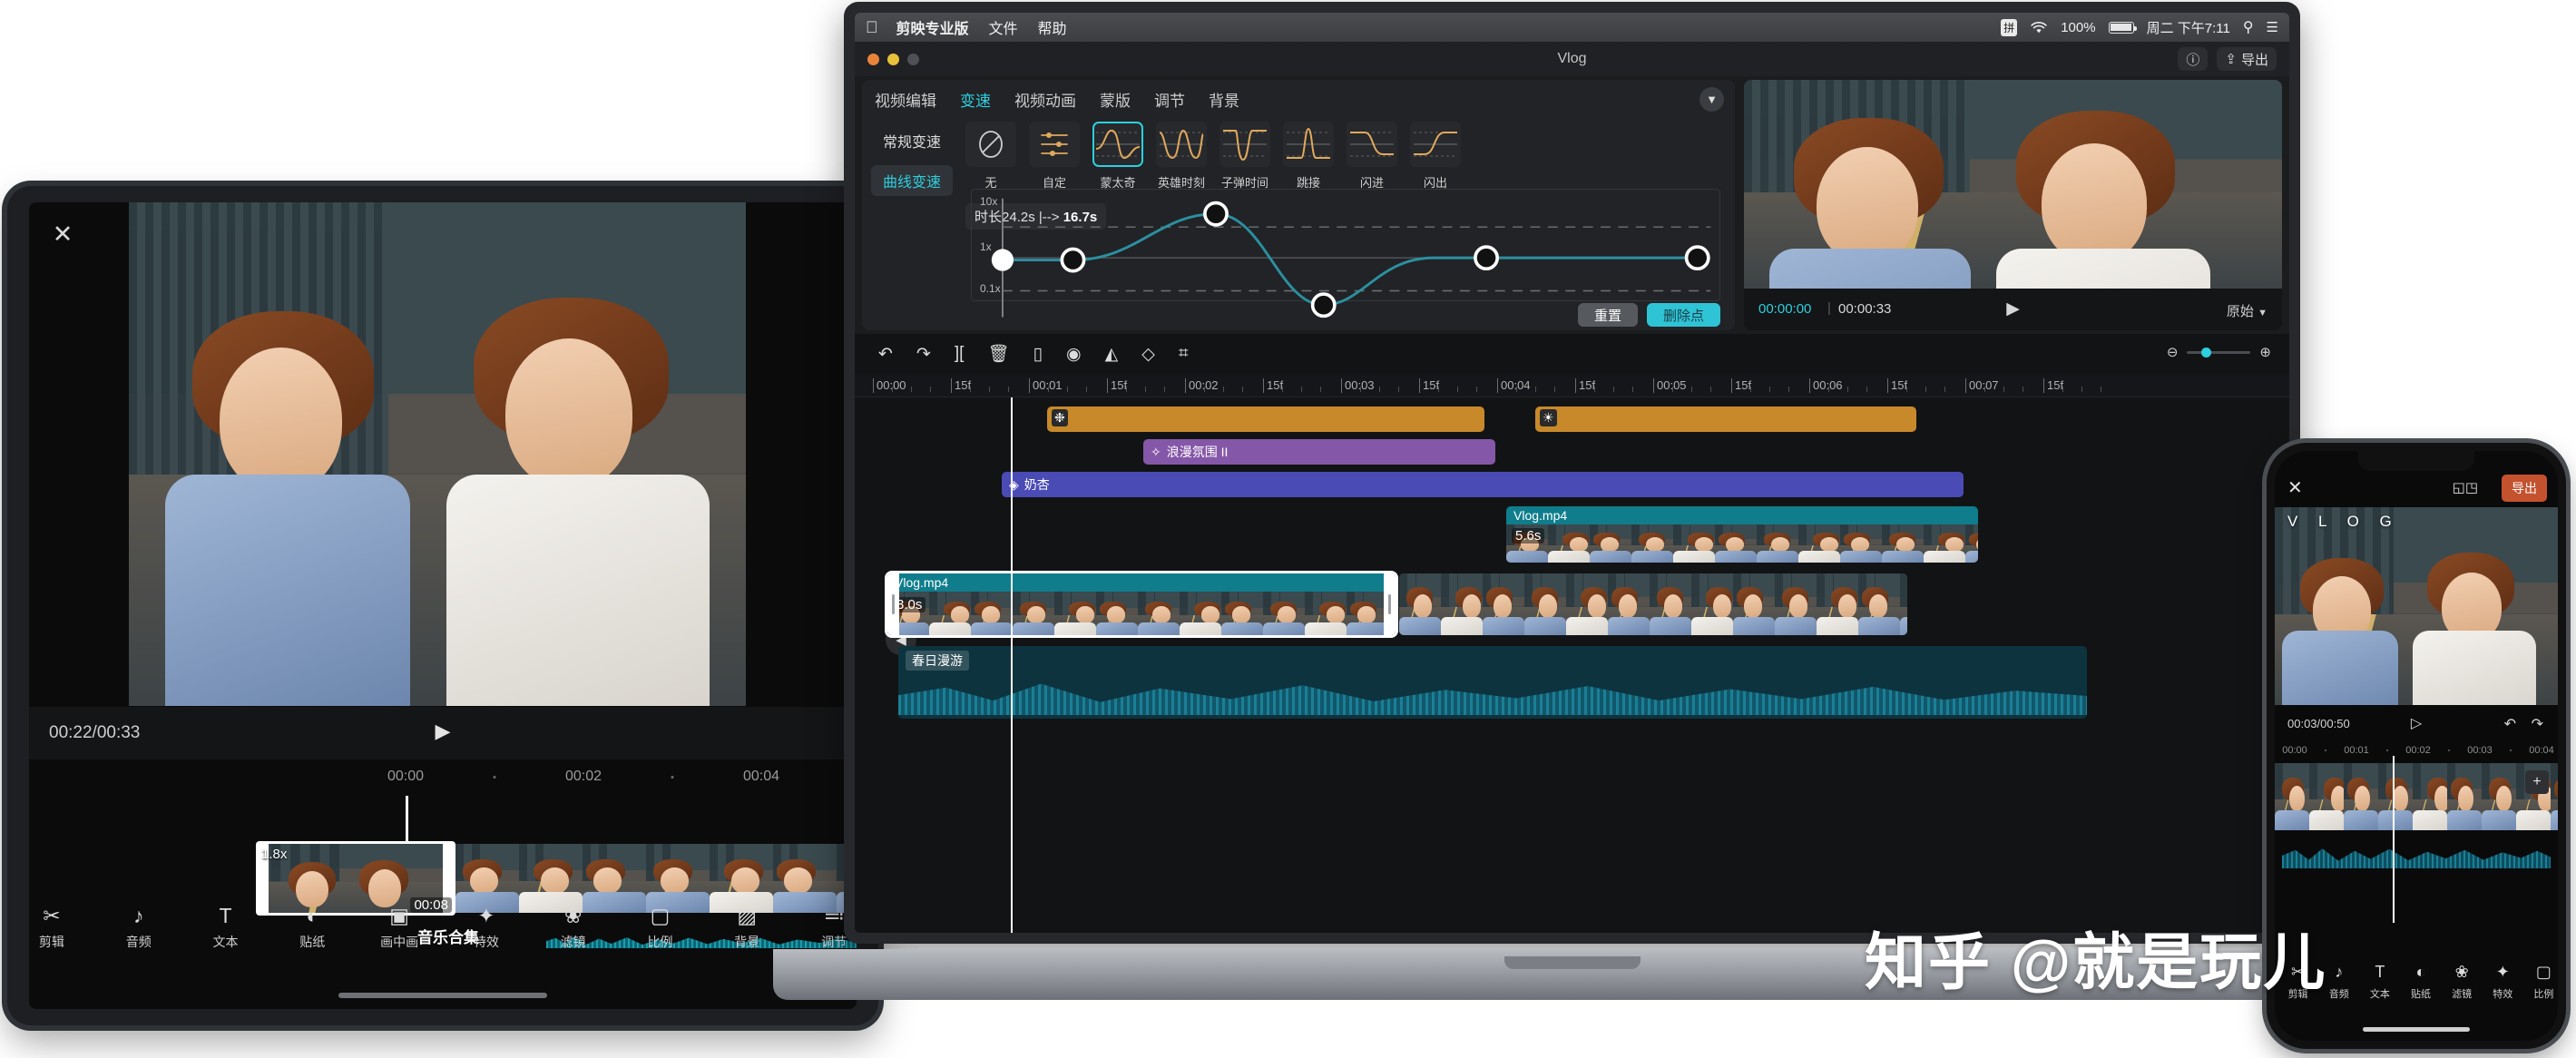 This screenshot has height=1058, width=2576. Describe the element at coordinates (139, 940) in the screenshot. I see `ipad-tool-music-note: ♪ 音频` at that location.